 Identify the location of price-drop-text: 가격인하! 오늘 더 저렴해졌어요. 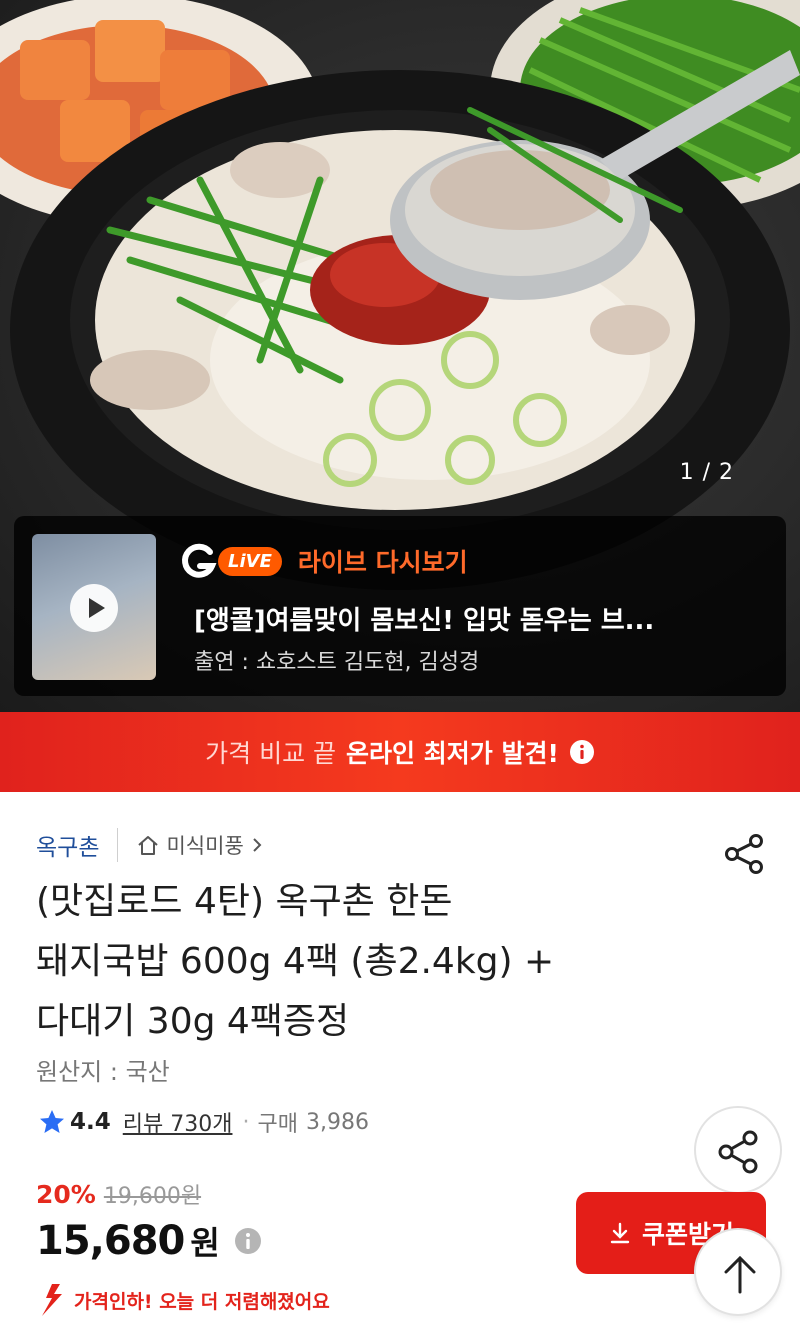
(202, 1301).